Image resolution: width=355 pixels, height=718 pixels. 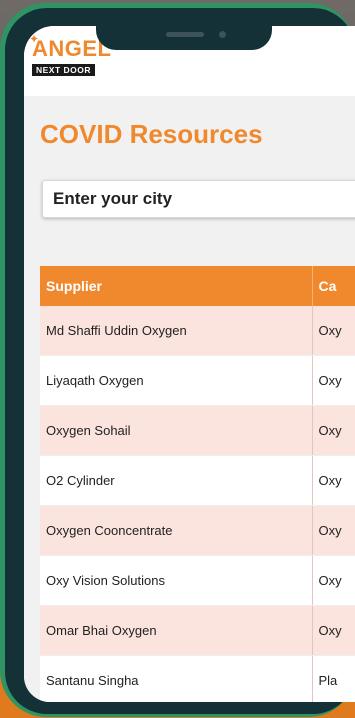 I want to click on supplier-cell: Liyaqath Oxygen, so click(x=176, y=380).